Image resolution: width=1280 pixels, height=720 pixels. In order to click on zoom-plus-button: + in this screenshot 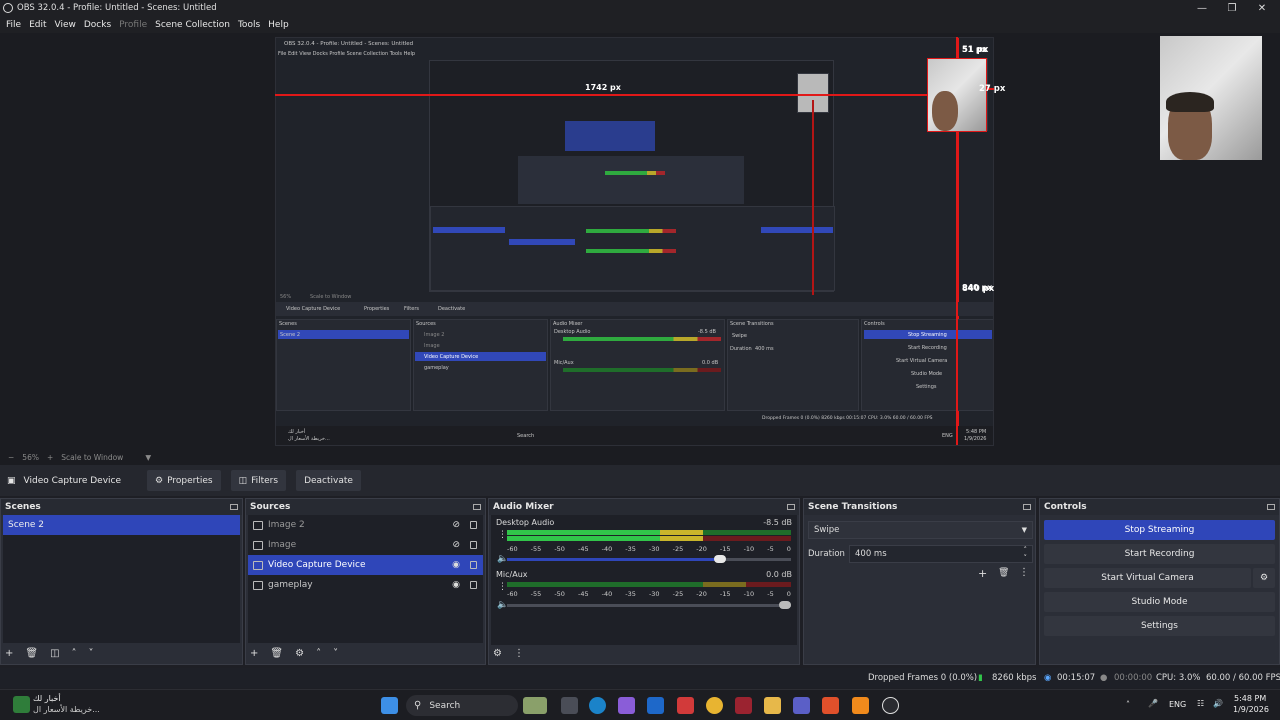, I will do `click(50, 457)`.